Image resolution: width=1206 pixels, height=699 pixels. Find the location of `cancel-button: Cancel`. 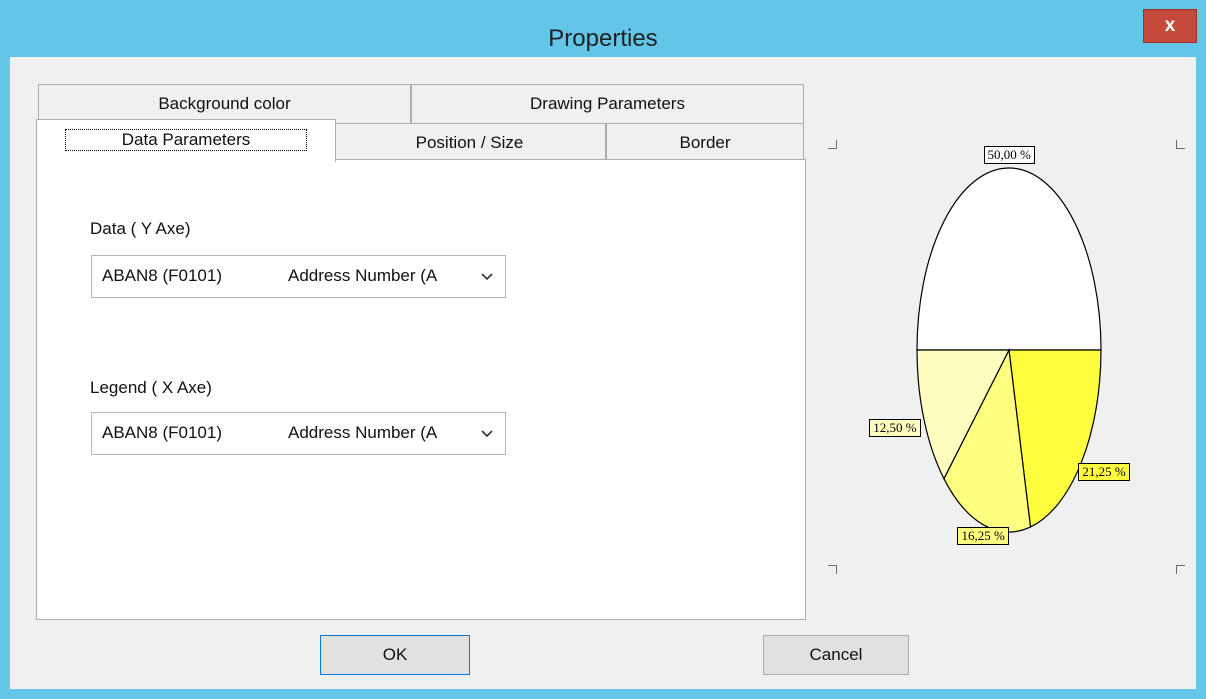

cancel-button: Cancel is located at coordinates (836, 655).